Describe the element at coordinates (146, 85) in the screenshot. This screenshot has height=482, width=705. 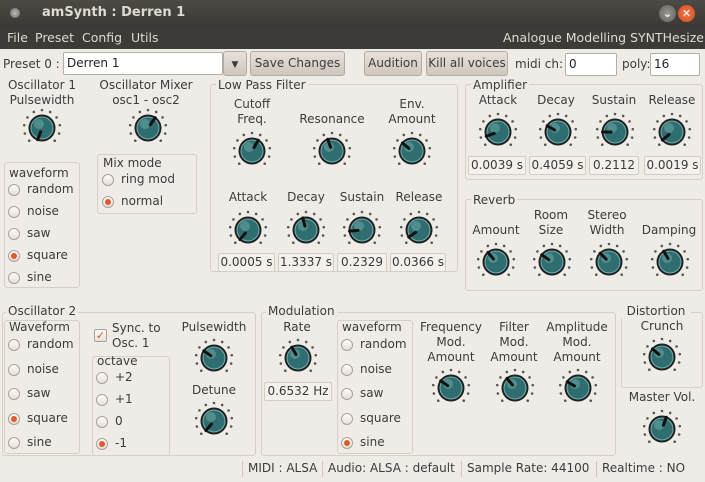
I see `mixer-title: Oscillator Mixer` at that location.